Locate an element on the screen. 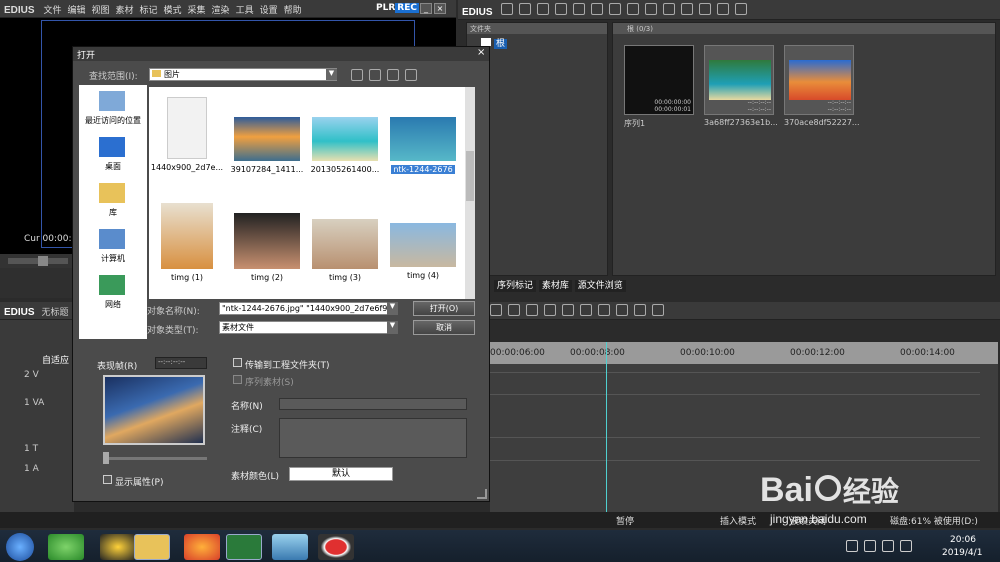  mic-icon is located at coordinates (568, 310).